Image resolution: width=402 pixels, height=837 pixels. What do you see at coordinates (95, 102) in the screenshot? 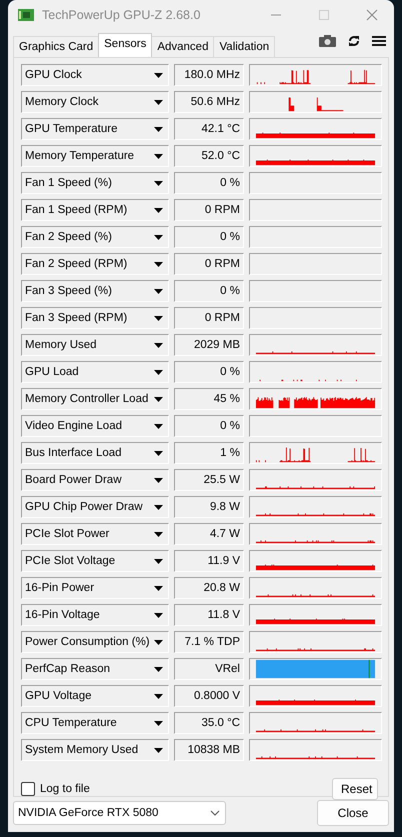
I see `sensor-dropdown: Memory Clock` at bounding box center [95, 102].